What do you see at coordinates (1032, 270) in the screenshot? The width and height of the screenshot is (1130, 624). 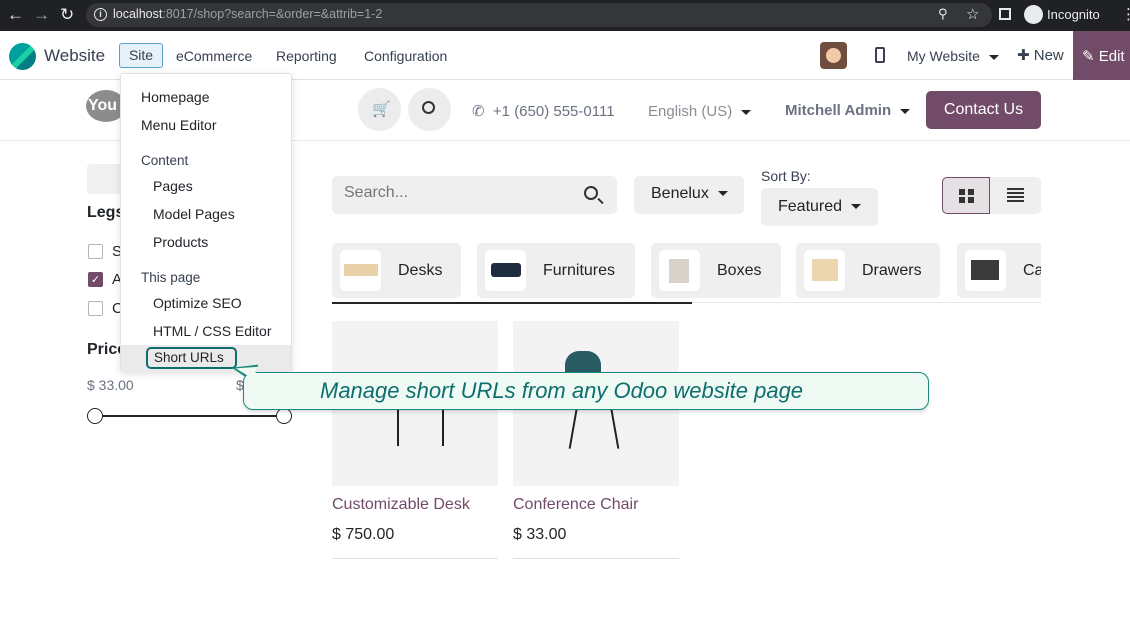 I see `category-label: Ca` at bounding box center [1032, 270].